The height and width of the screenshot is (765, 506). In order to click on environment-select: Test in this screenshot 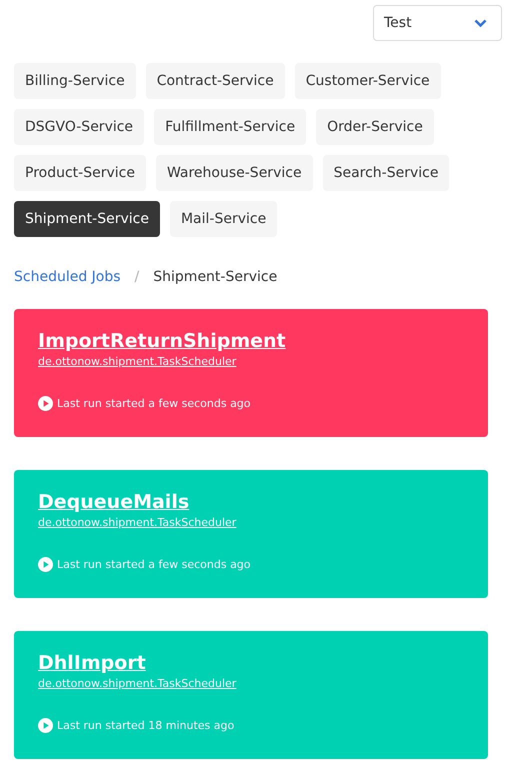, I will do `click(437, 23)`.